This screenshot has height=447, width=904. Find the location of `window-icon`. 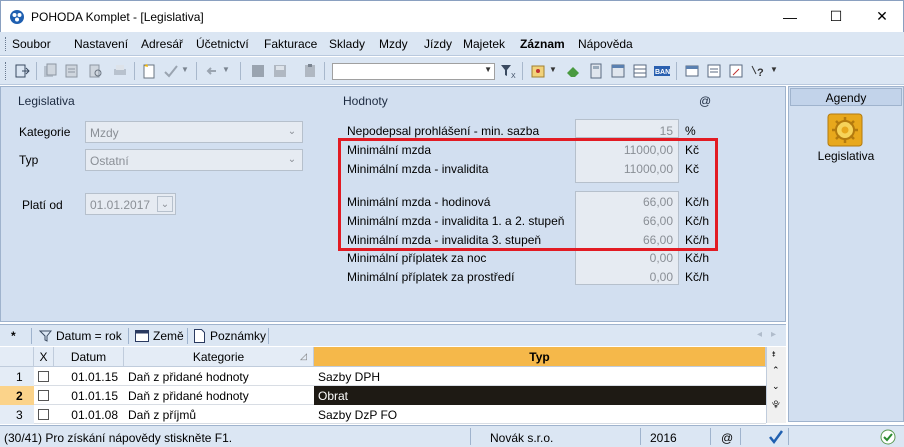

window-icon is located at coordinates (692, 71).